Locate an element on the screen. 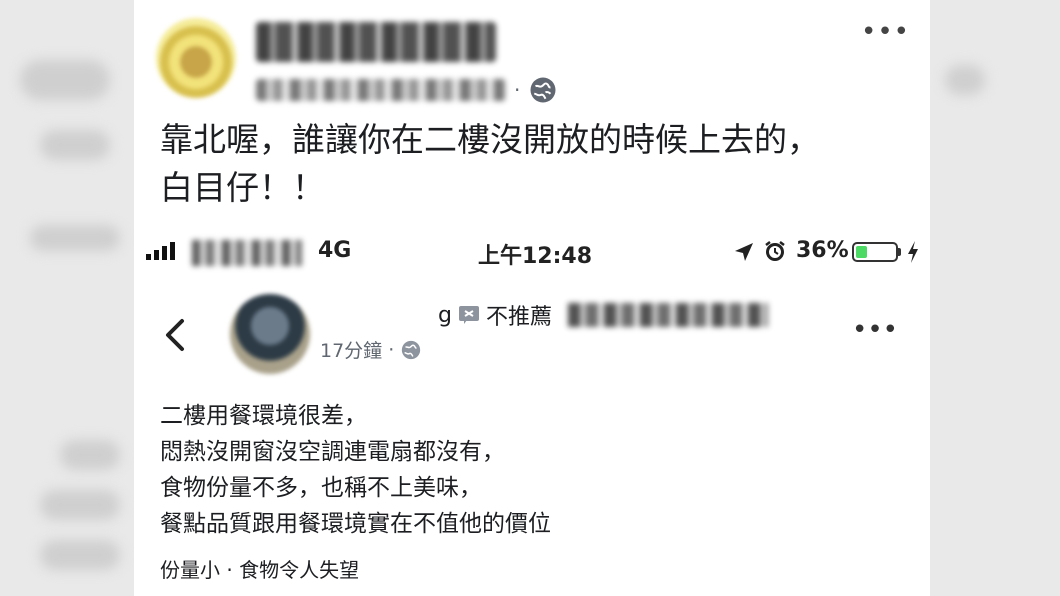  recommendation-label: 不推薦 is located at coordinates (518, 317).